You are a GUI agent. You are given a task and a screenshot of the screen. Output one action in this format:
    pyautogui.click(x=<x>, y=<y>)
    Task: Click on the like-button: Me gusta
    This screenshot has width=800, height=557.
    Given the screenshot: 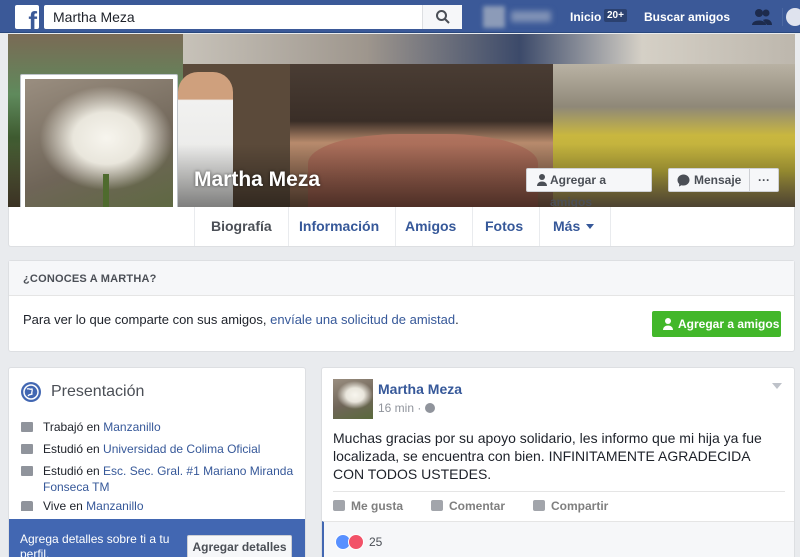 What is the action you would take?
    pyautogui.click(x=368, y=506)
    